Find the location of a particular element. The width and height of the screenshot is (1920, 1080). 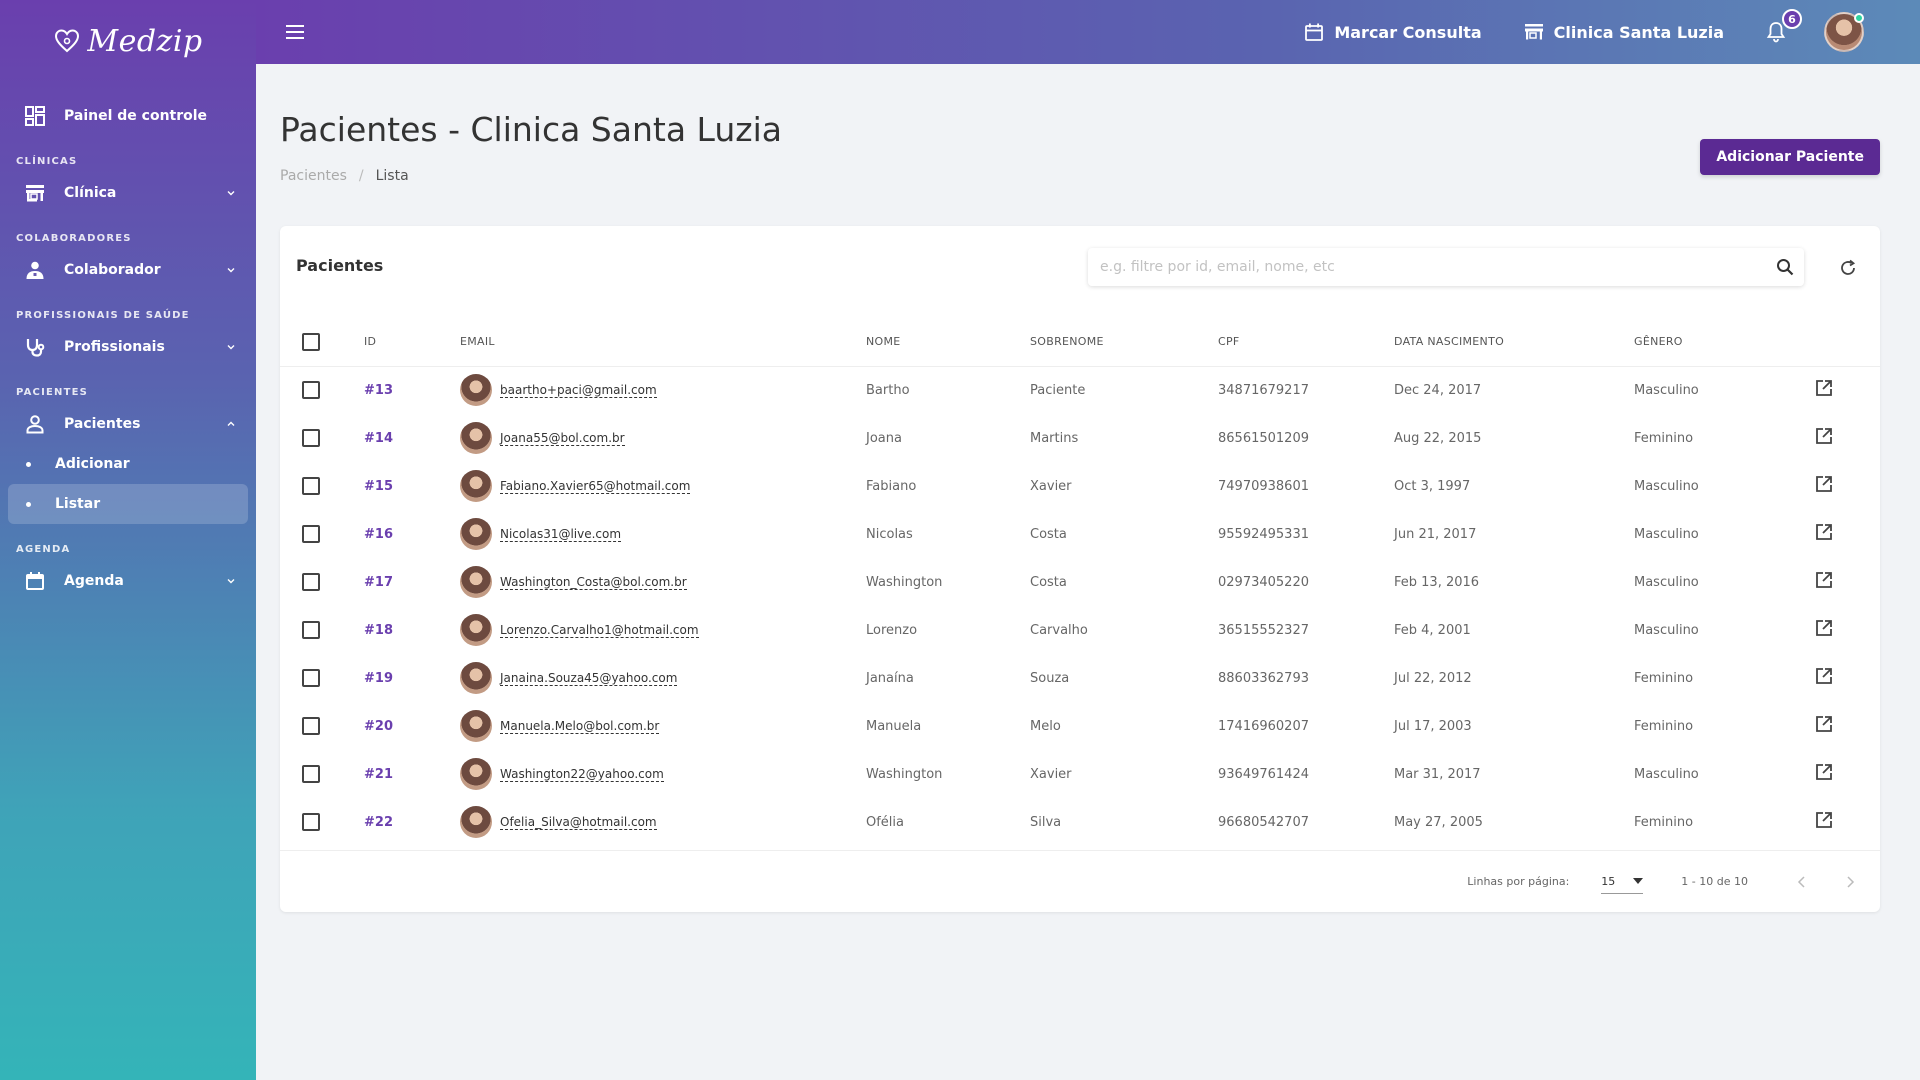

patient-id-link: #21 is located at coordinates (412, 774).